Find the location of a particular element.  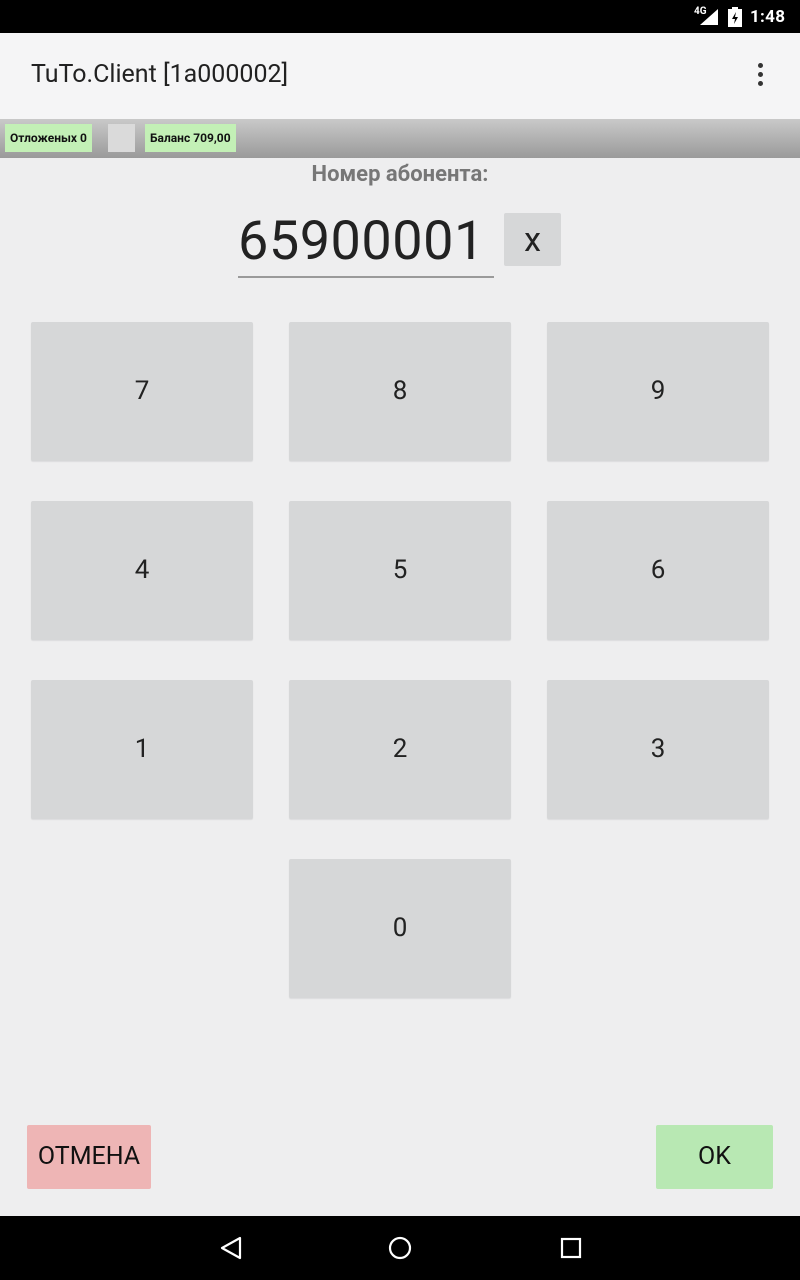

back-icon is located at coordinates (231, 1248).